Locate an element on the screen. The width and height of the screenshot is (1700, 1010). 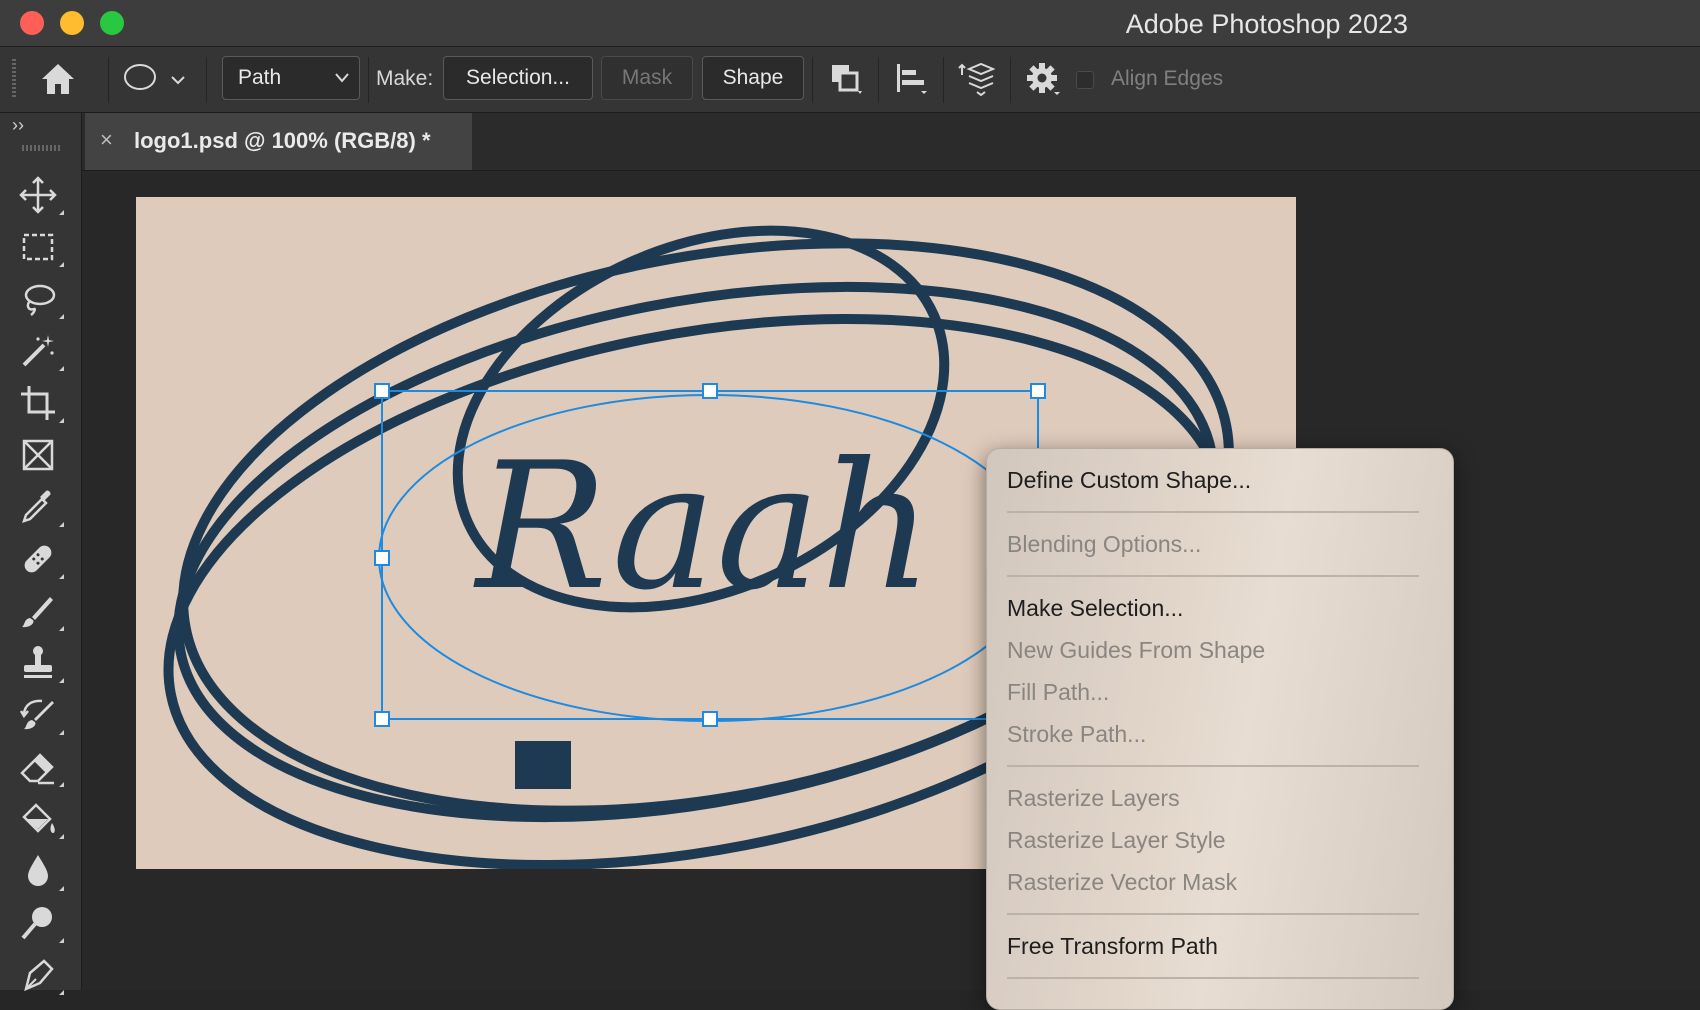
dodge-icon is located at coordinates (42, 924).